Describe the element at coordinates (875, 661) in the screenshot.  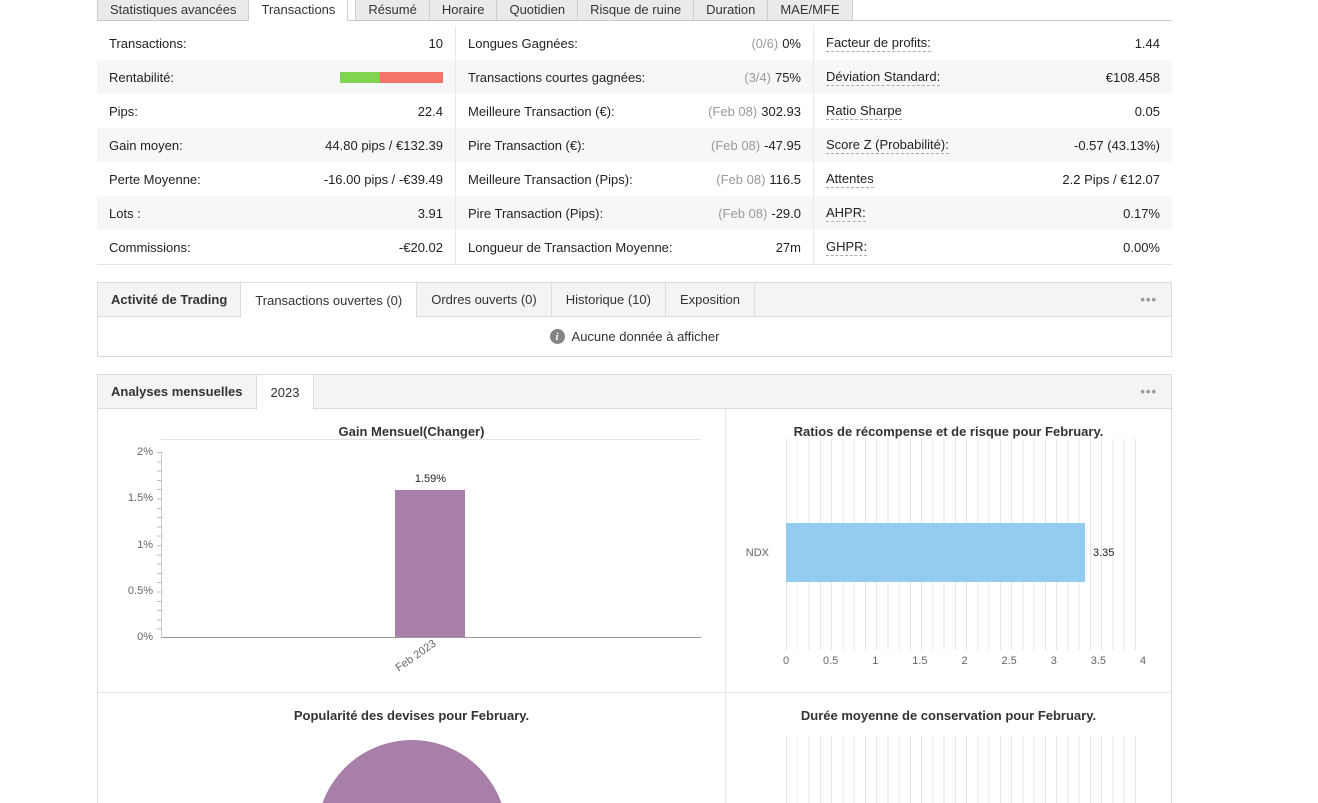
I see `x-tick-label: 1` at that location.